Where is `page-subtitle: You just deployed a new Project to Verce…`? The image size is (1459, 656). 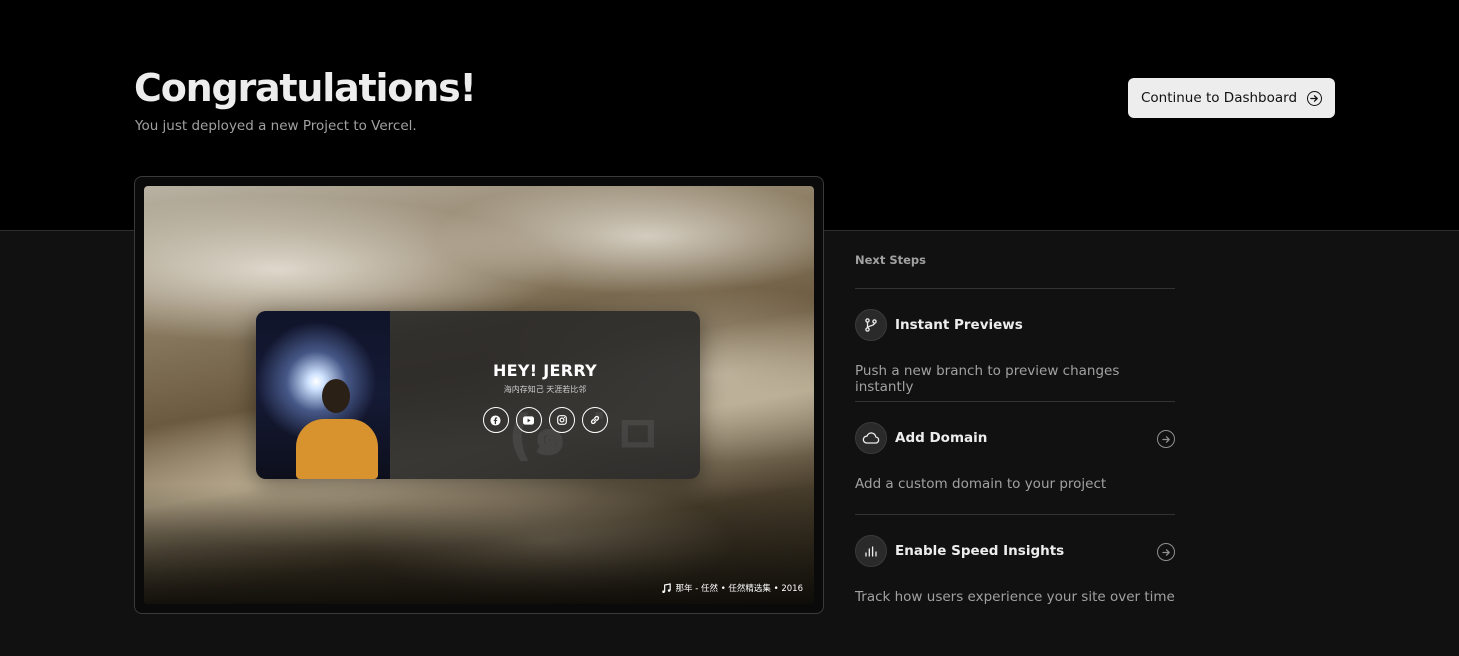
page-subtitle: You just deployed a new Project to Verce… is located at coordinates (276, 126).